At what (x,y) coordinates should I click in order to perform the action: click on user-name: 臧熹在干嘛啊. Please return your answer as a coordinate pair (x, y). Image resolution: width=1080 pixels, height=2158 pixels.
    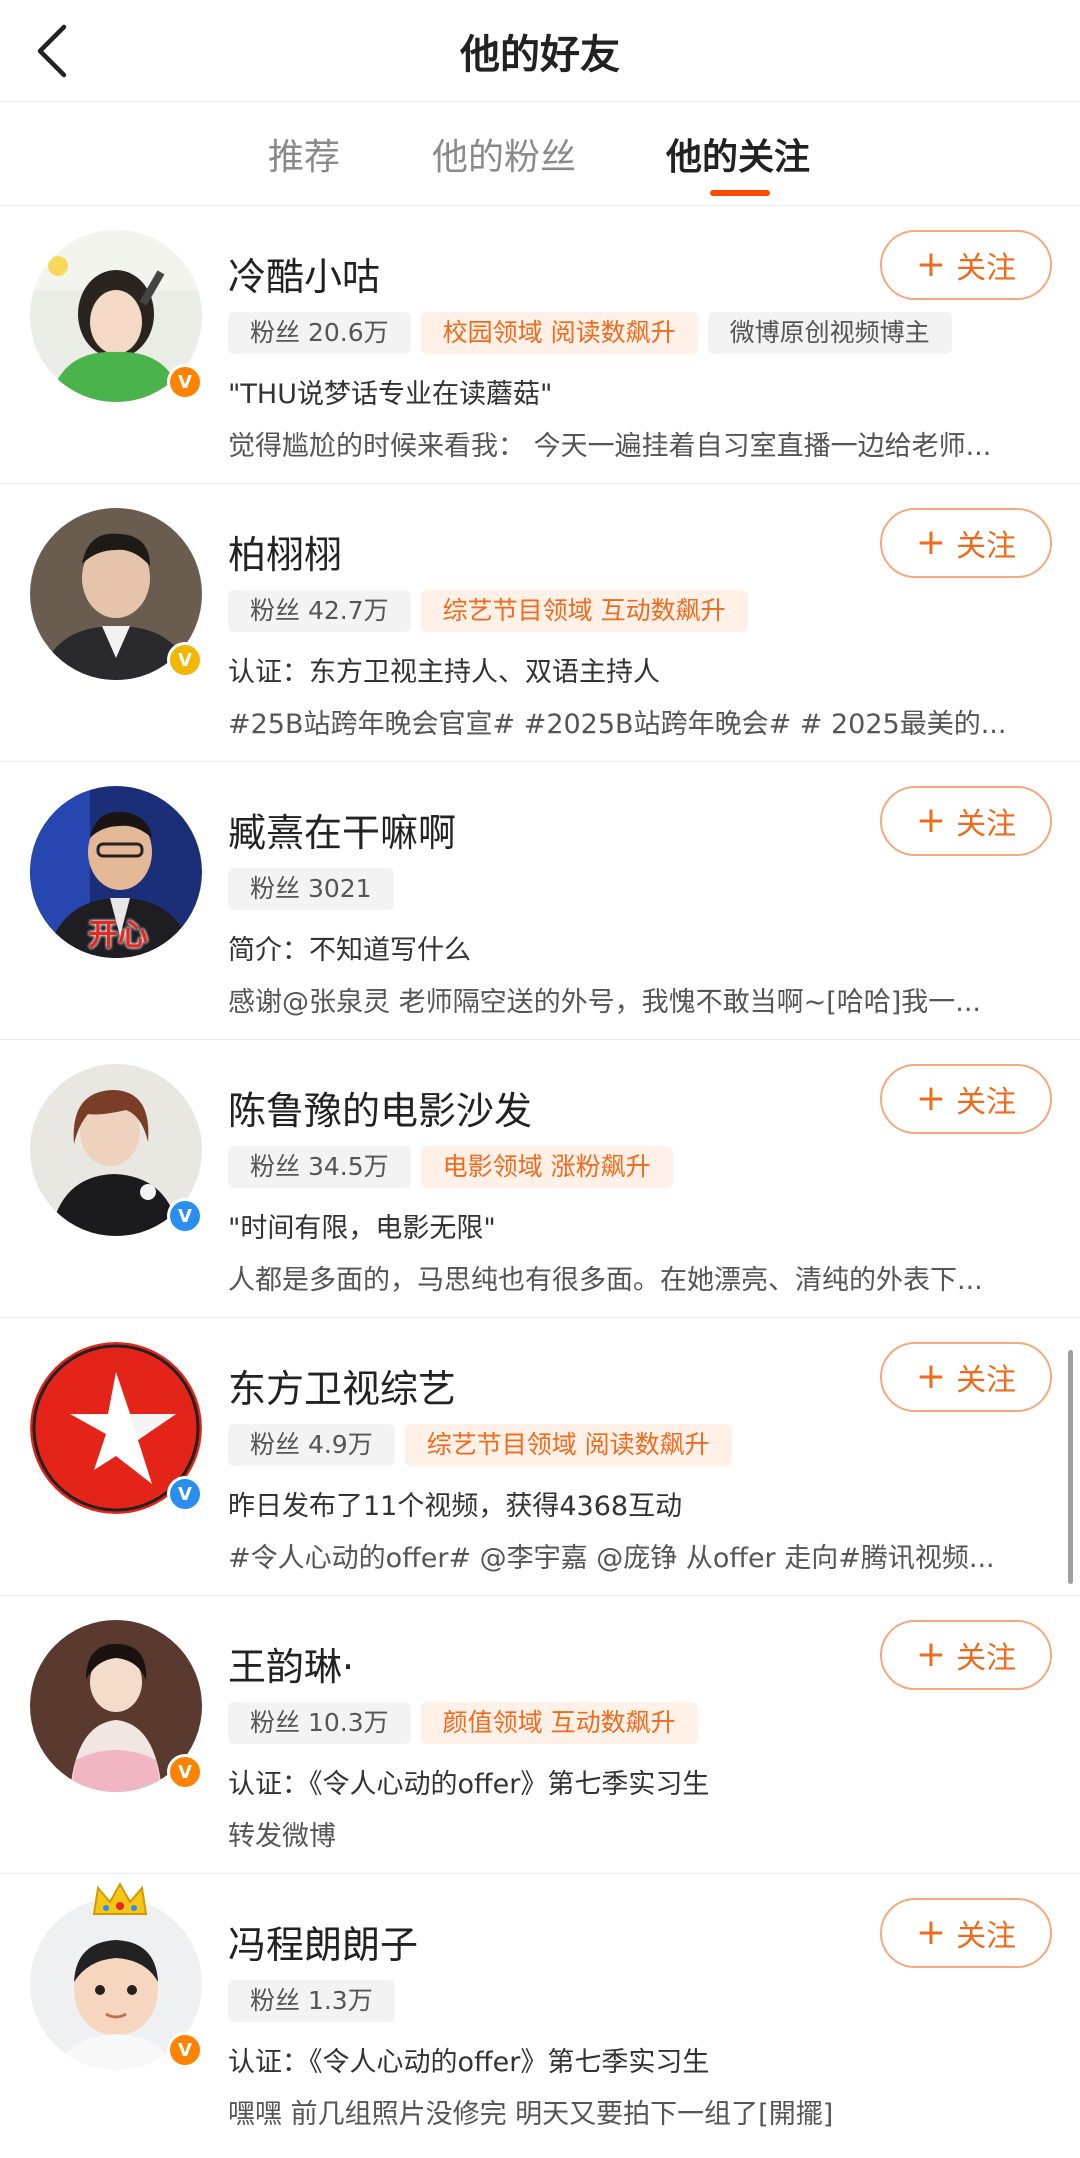
    Looking at the image, I should click on (342, 829).